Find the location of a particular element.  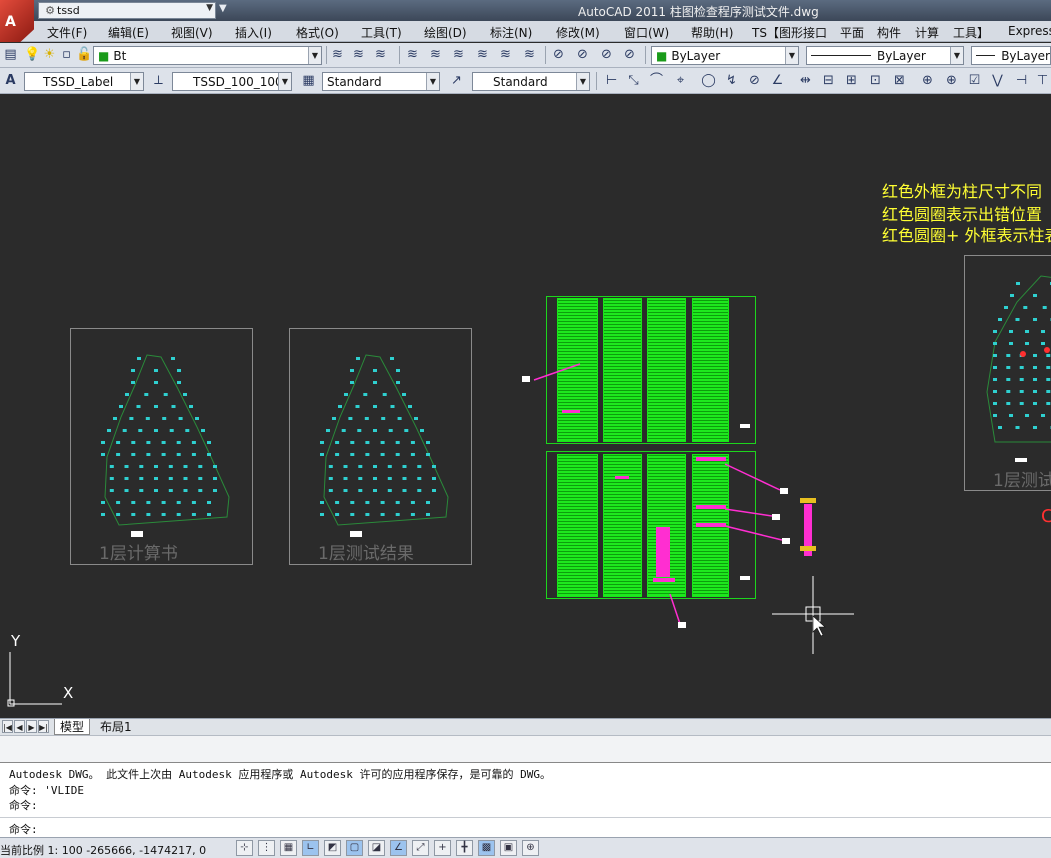

menu-express: Express is located at coordinates (1029, 31).